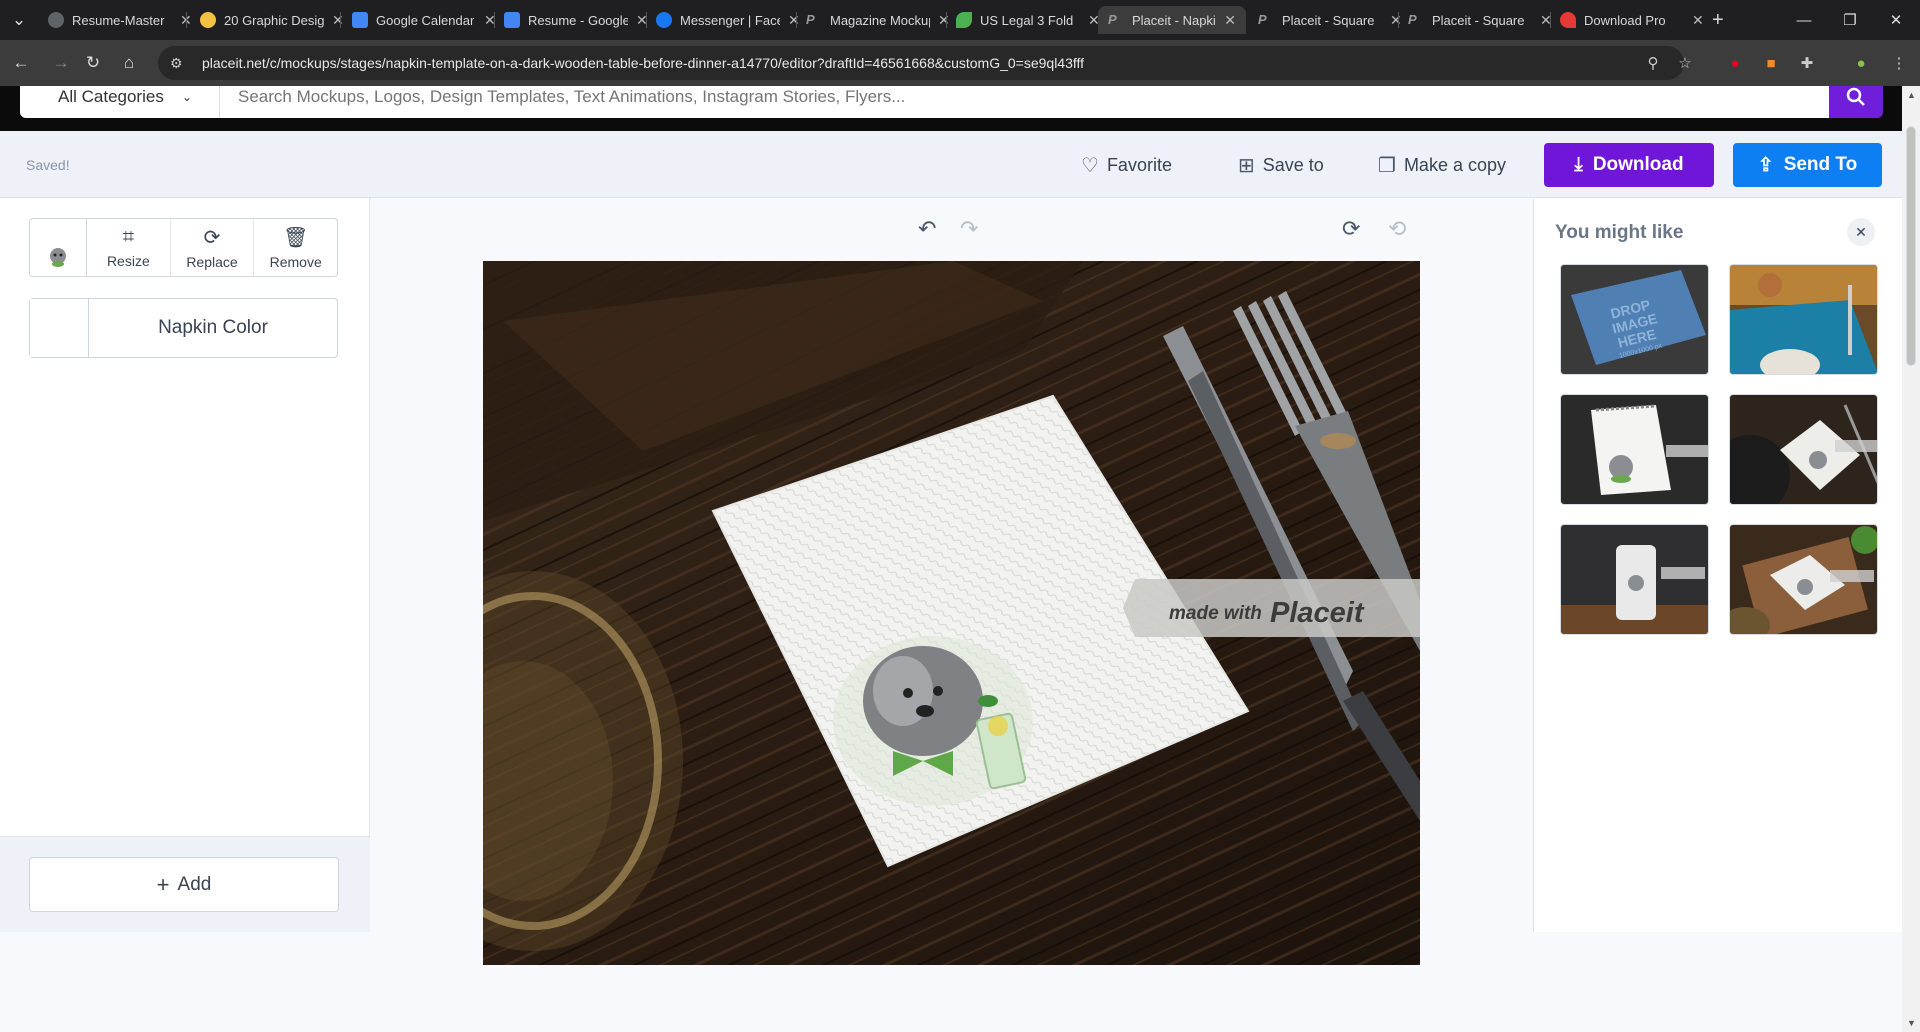 This screenshot has width=1920, height=1032. I want to click on refresh-icon: ⟳, so click(212, 238).